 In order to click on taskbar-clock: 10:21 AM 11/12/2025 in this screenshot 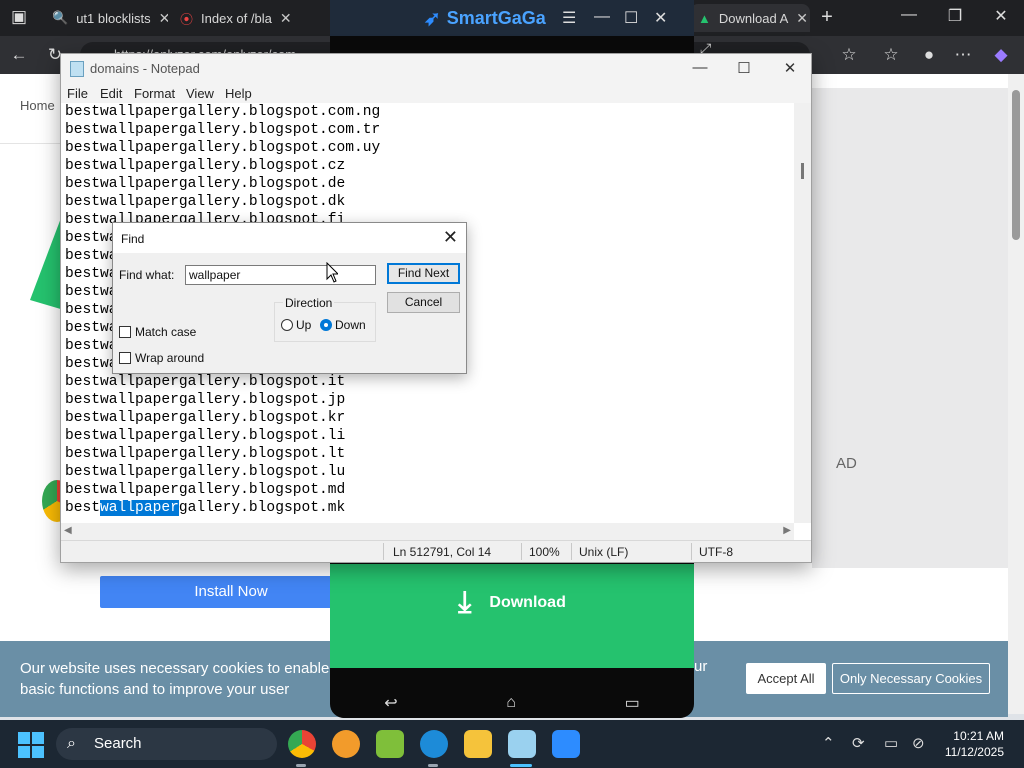, I will do `click(974, 744)`.